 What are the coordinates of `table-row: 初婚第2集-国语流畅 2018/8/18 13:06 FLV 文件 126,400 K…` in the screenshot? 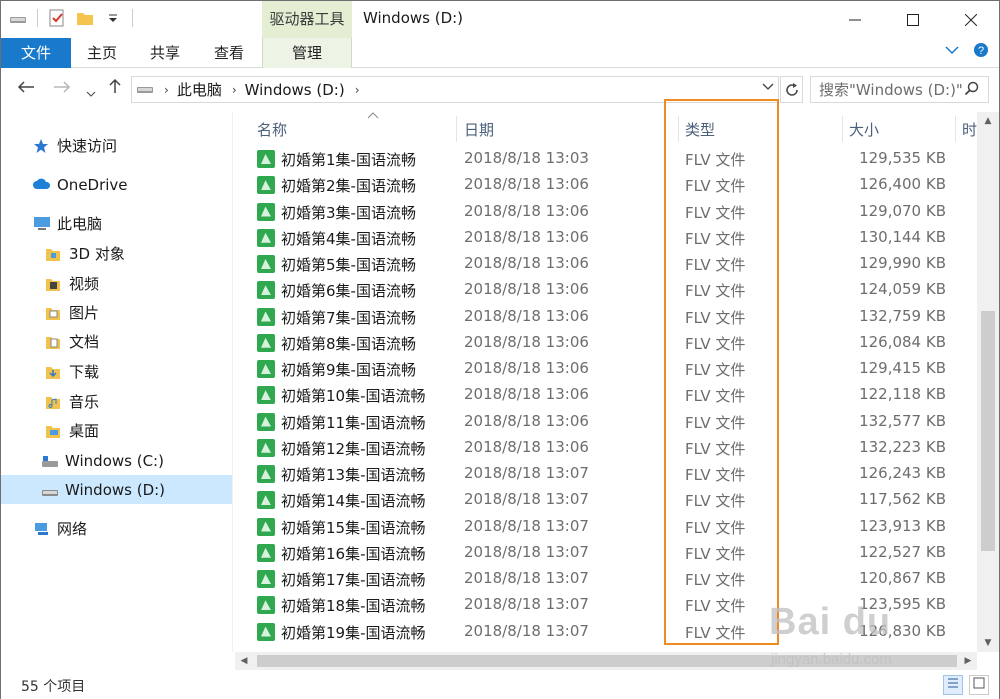 It's located at (606, 185).